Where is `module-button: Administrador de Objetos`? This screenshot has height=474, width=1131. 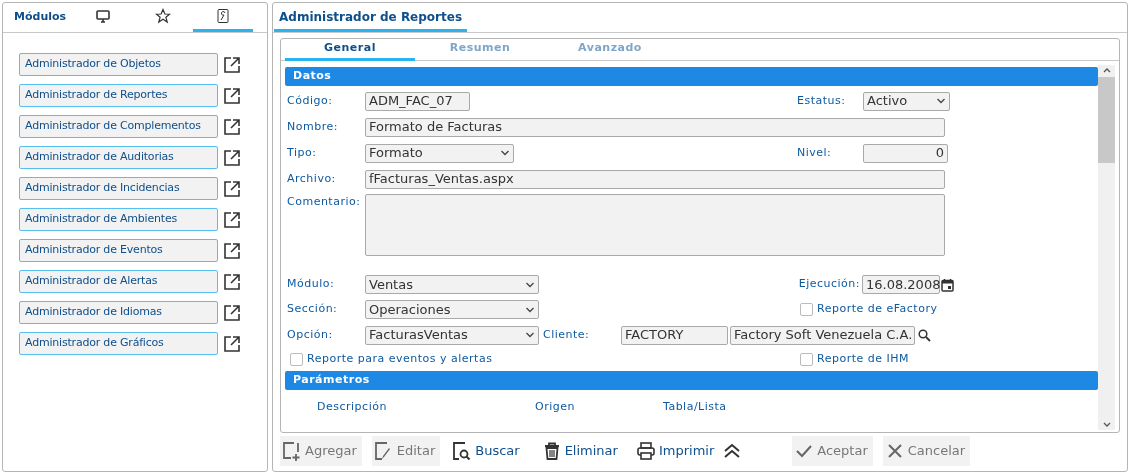
module-button: Administrador de Objetos is located at coordinates (118, 64).